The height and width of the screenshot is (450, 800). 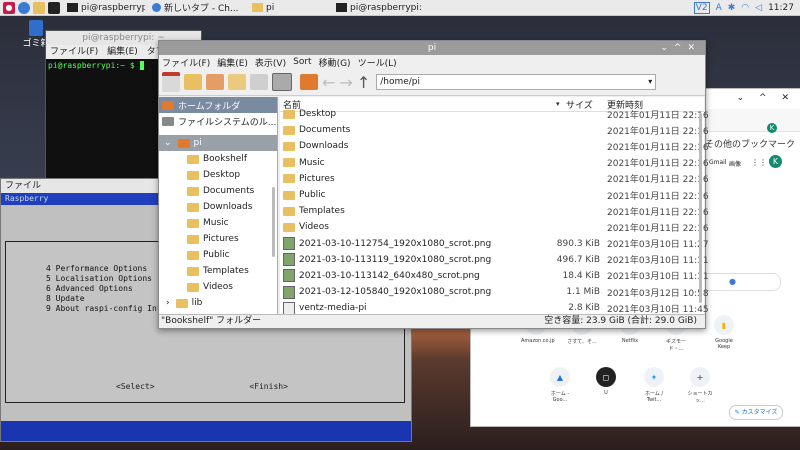 What do you see at coordinates (781, 8) in the screenshot?
I see `clock: 11:27` at bounding box center [781, 8].